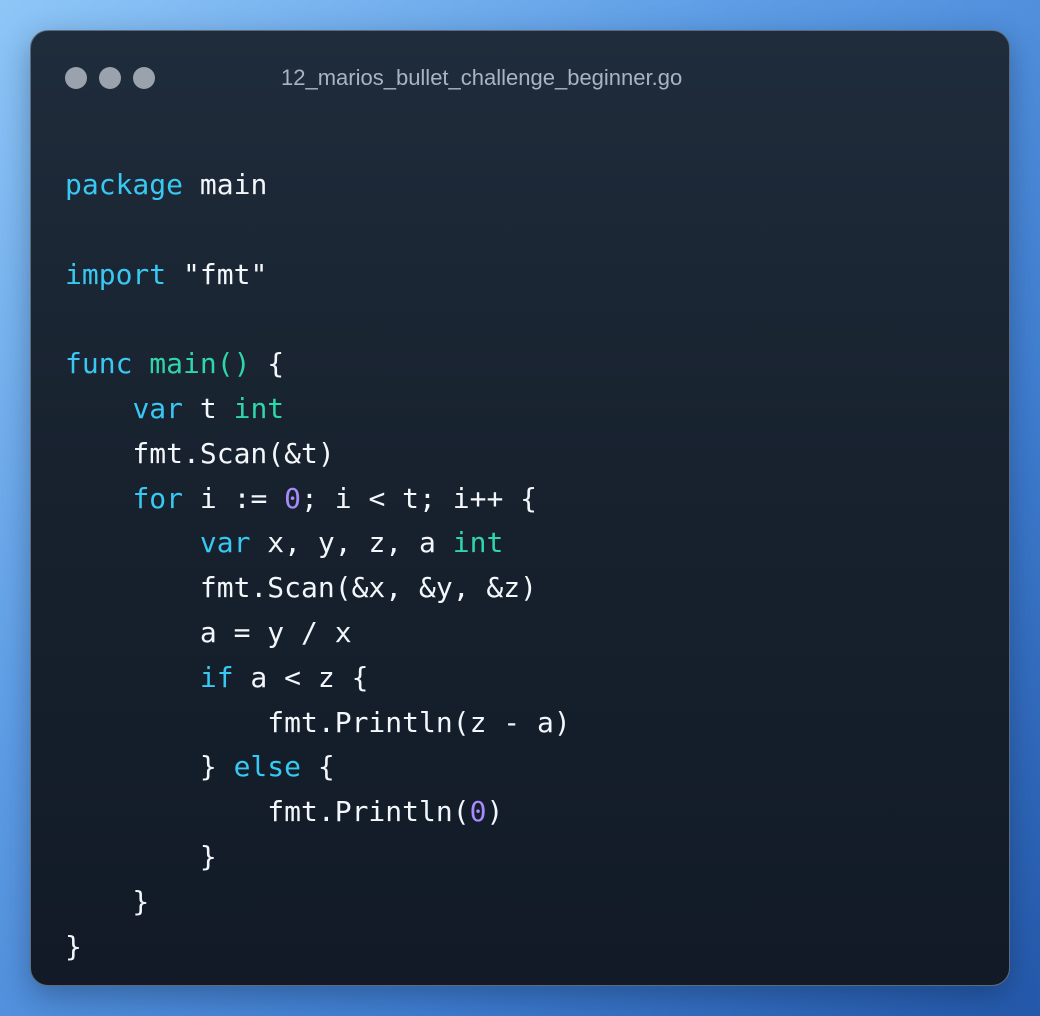 Image resolution: width=1040 pixels, height=1016 pixels. I want to click on code-token-keyword: for, so click(158, 498).